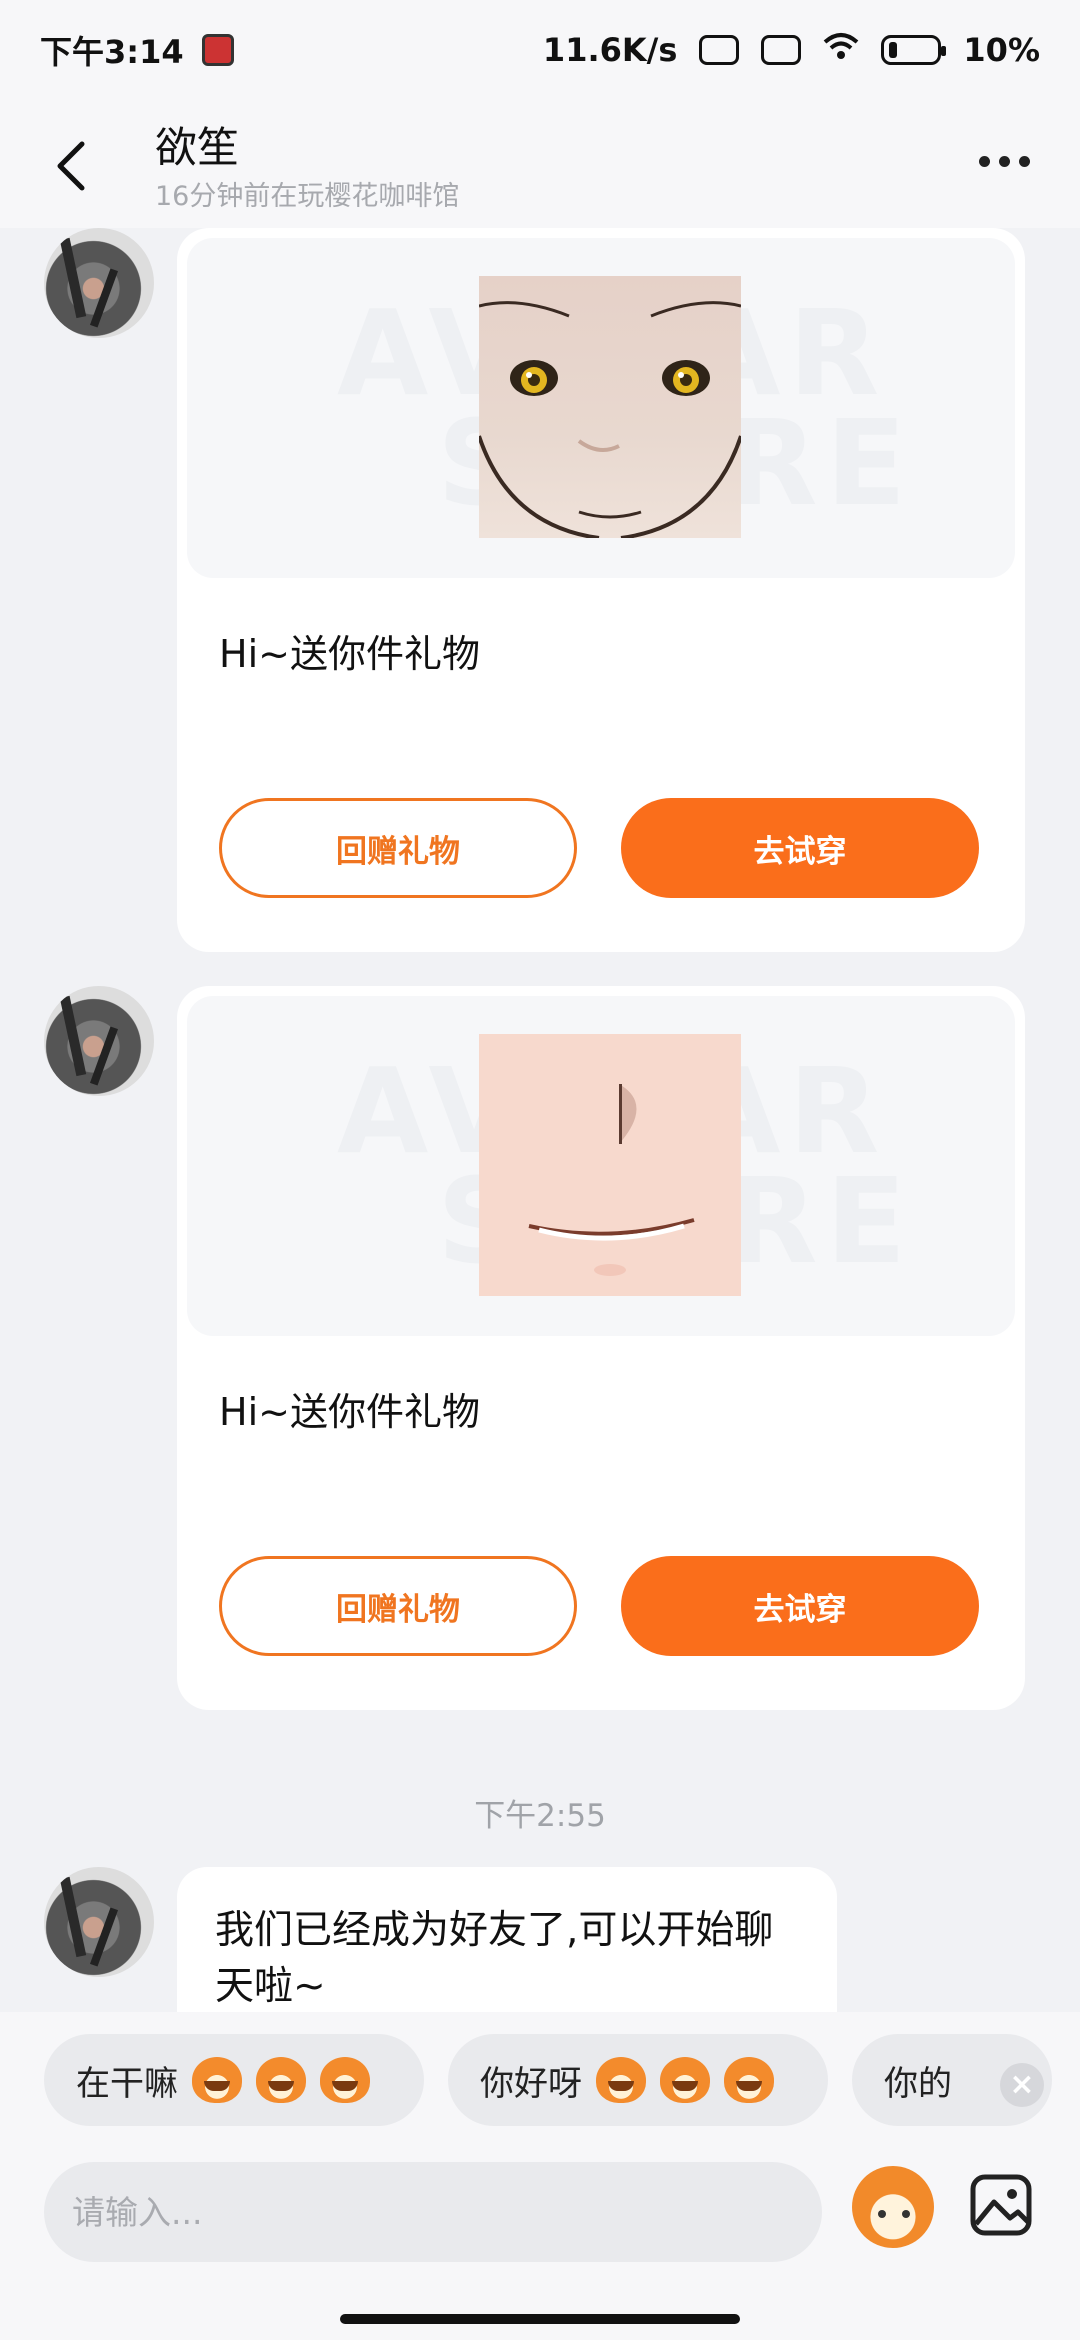 This screenshot has height=2340, width=1080. What do you see at coordinates (112, 52) in the screenshot?
I see `status-time: 下午3:14` at bounding box center [112, 52].